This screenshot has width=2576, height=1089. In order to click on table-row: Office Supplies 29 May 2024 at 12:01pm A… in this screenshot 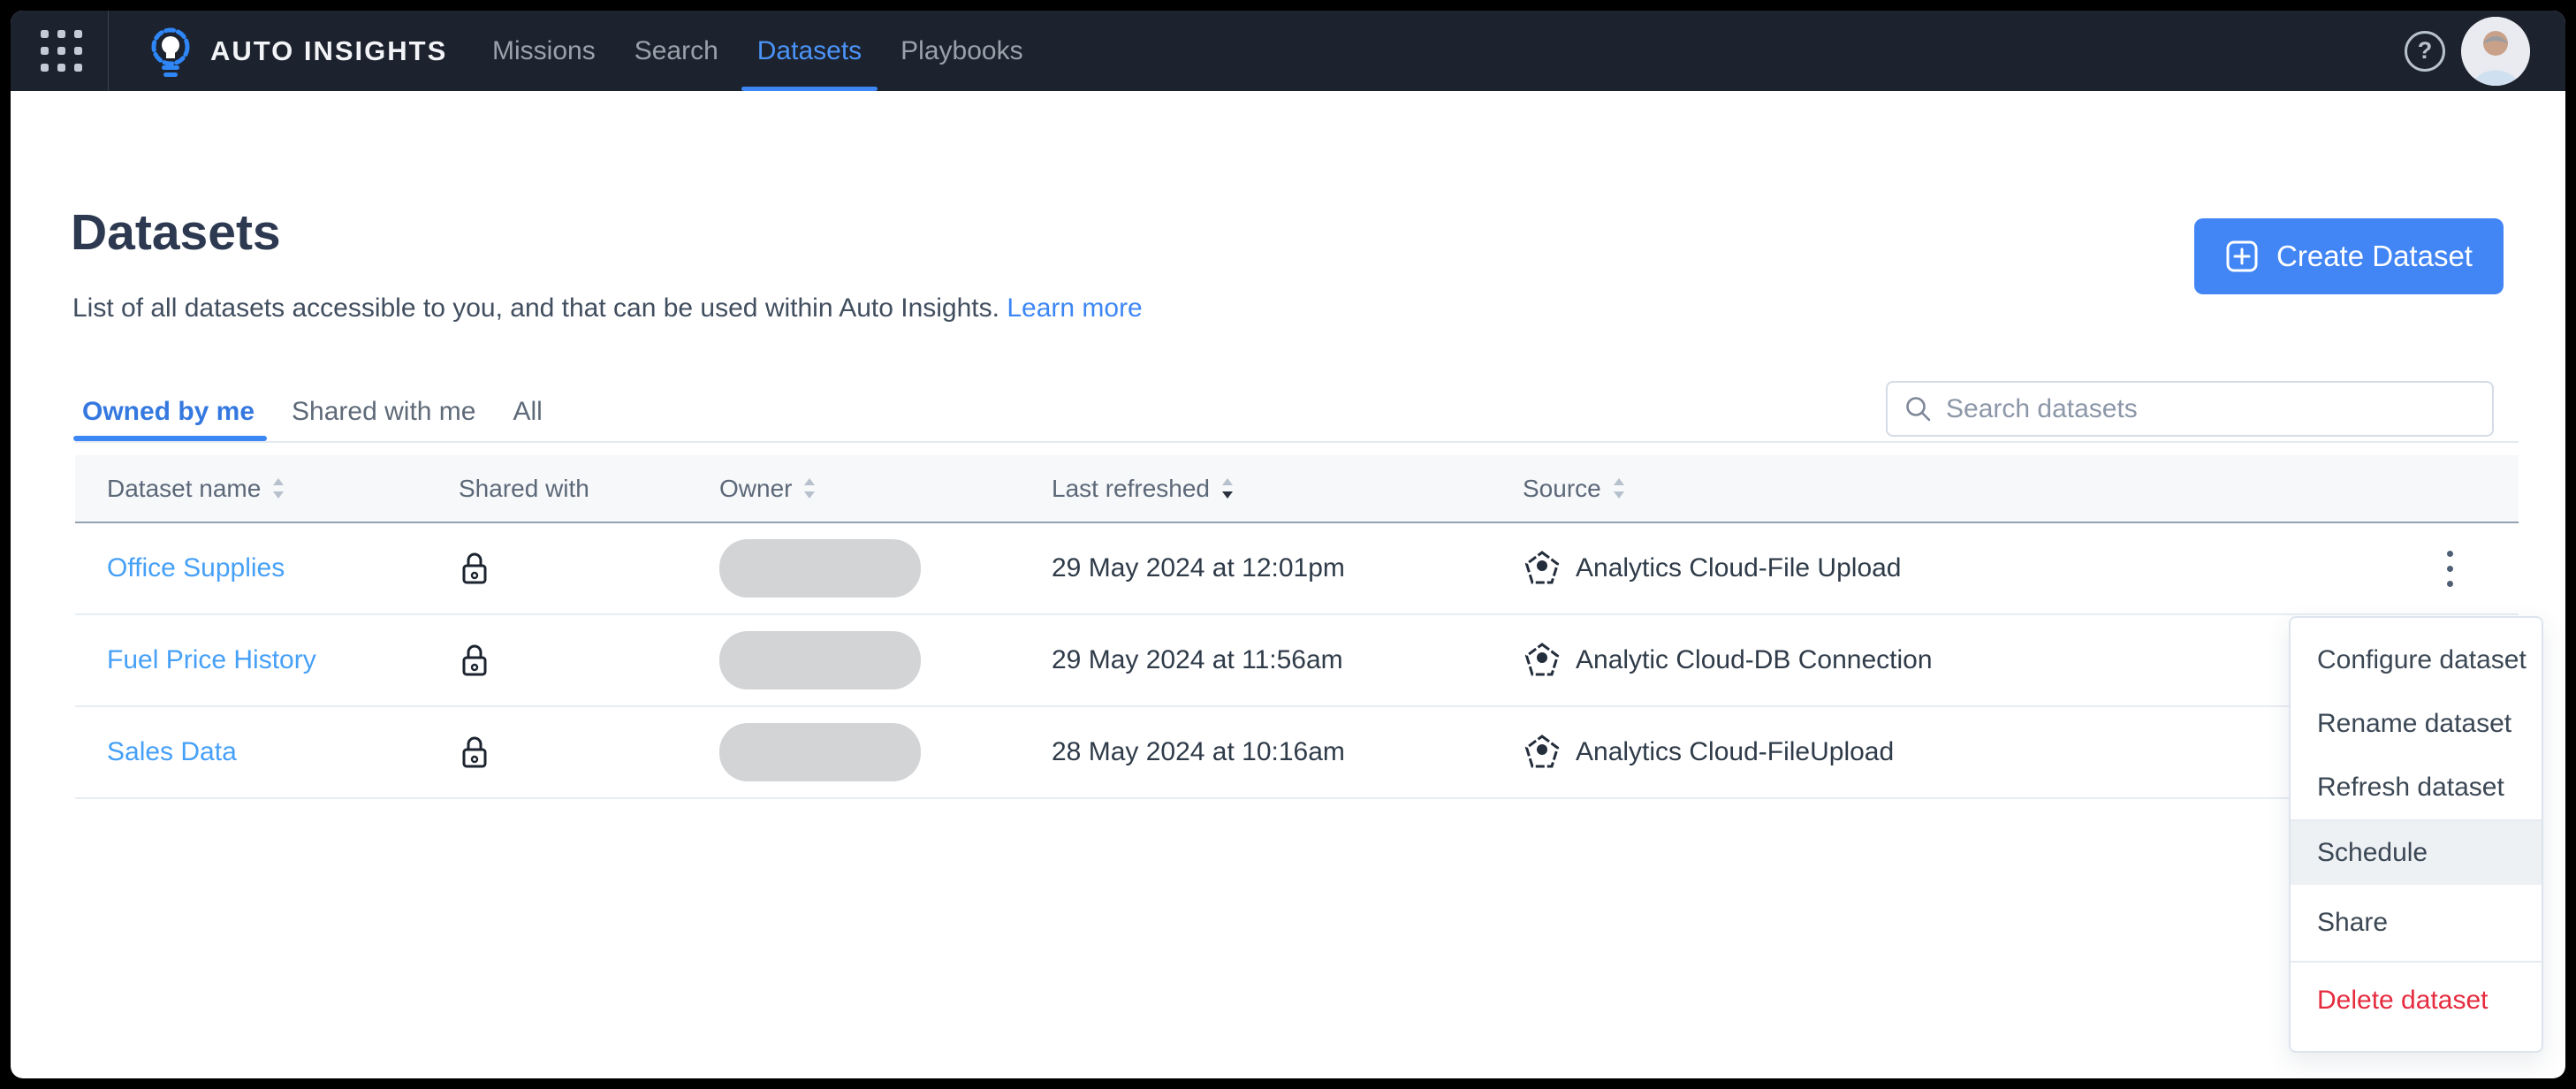, I will do `click(1297, 569)`.